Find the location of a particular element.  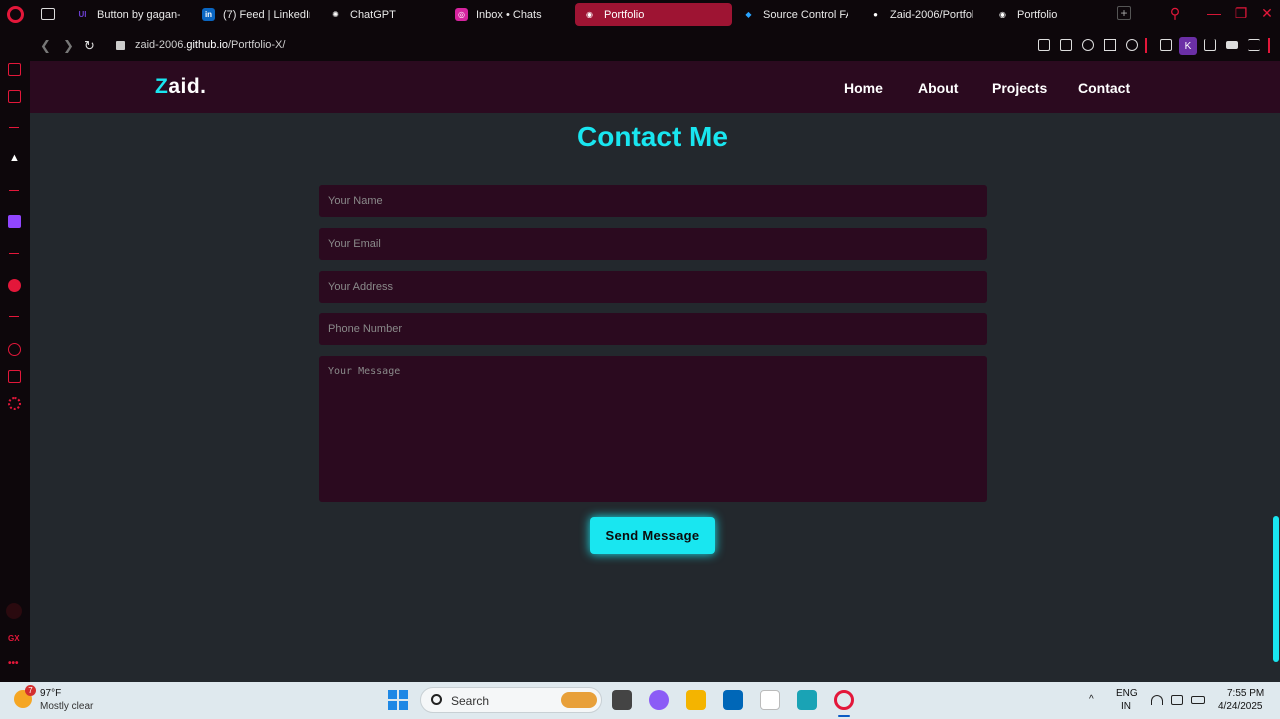

tab-label: ChatGPT is located at coordinates (373, 14).